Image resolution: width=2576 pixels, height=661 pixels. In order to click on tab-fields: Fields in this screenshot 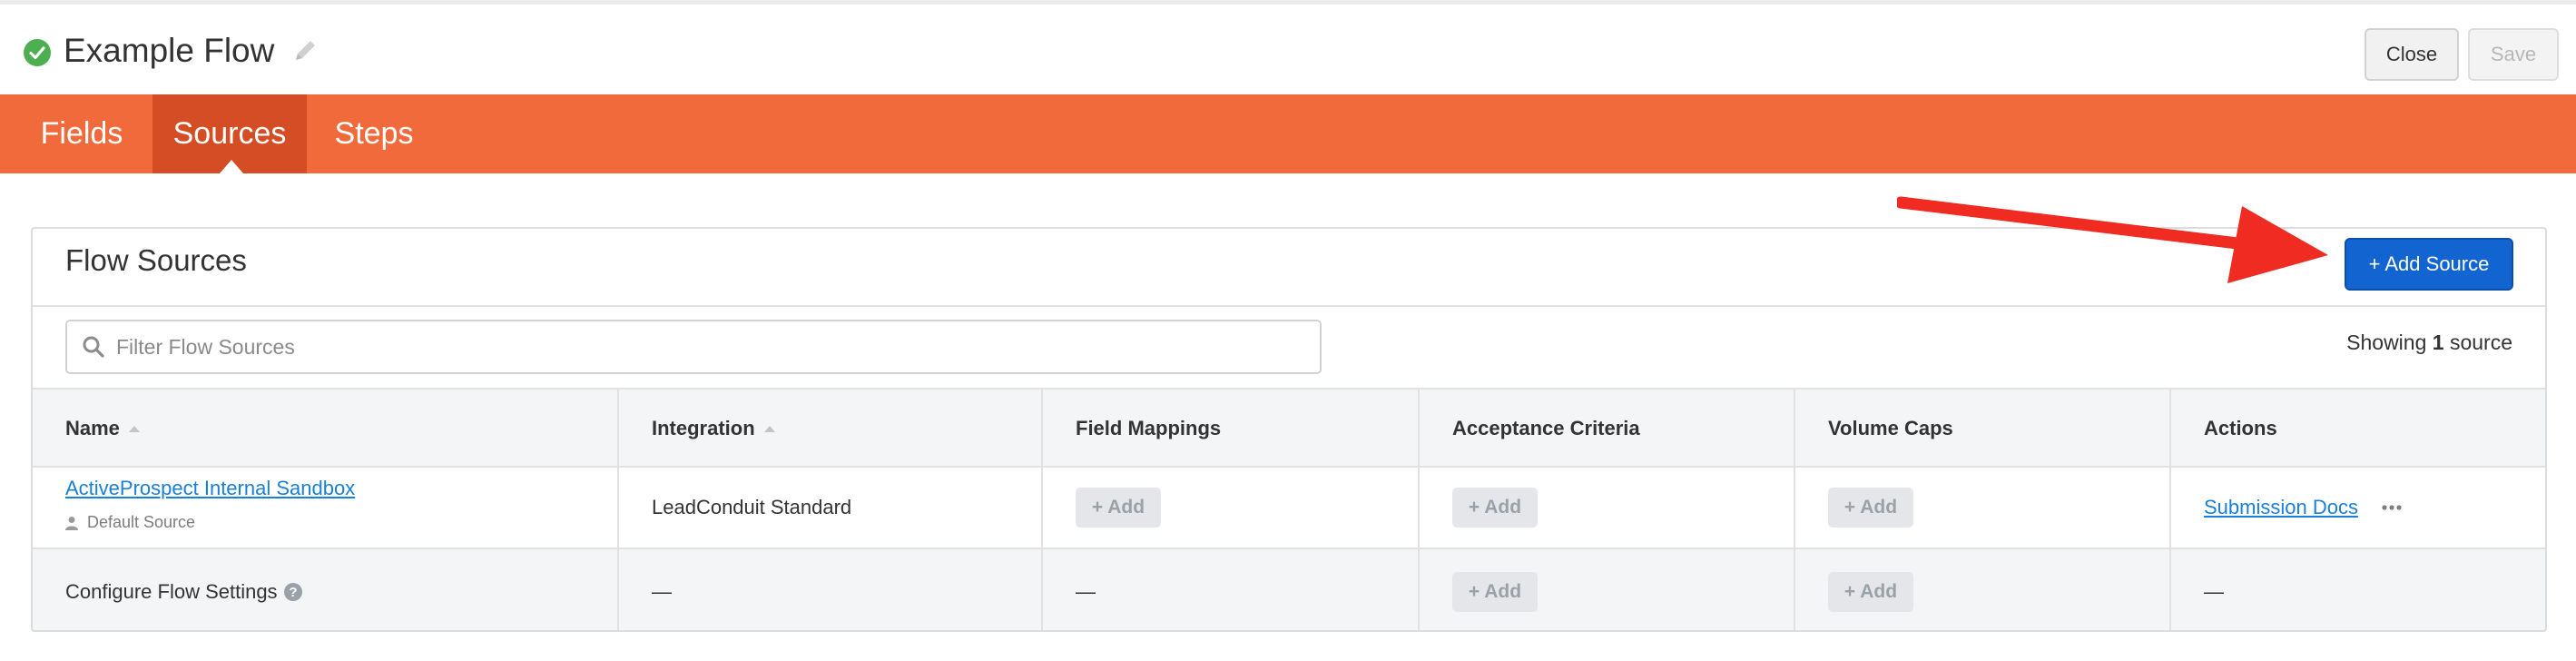, I will do `click(82, 134)`.